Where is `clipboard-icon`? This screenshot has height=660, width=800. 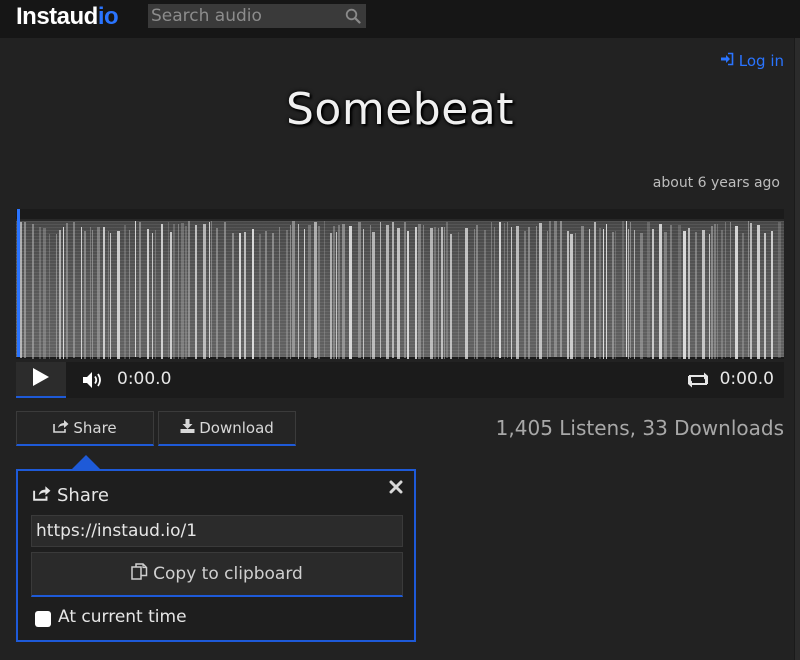
clipboard-icon is located at coordinates (139, 574).